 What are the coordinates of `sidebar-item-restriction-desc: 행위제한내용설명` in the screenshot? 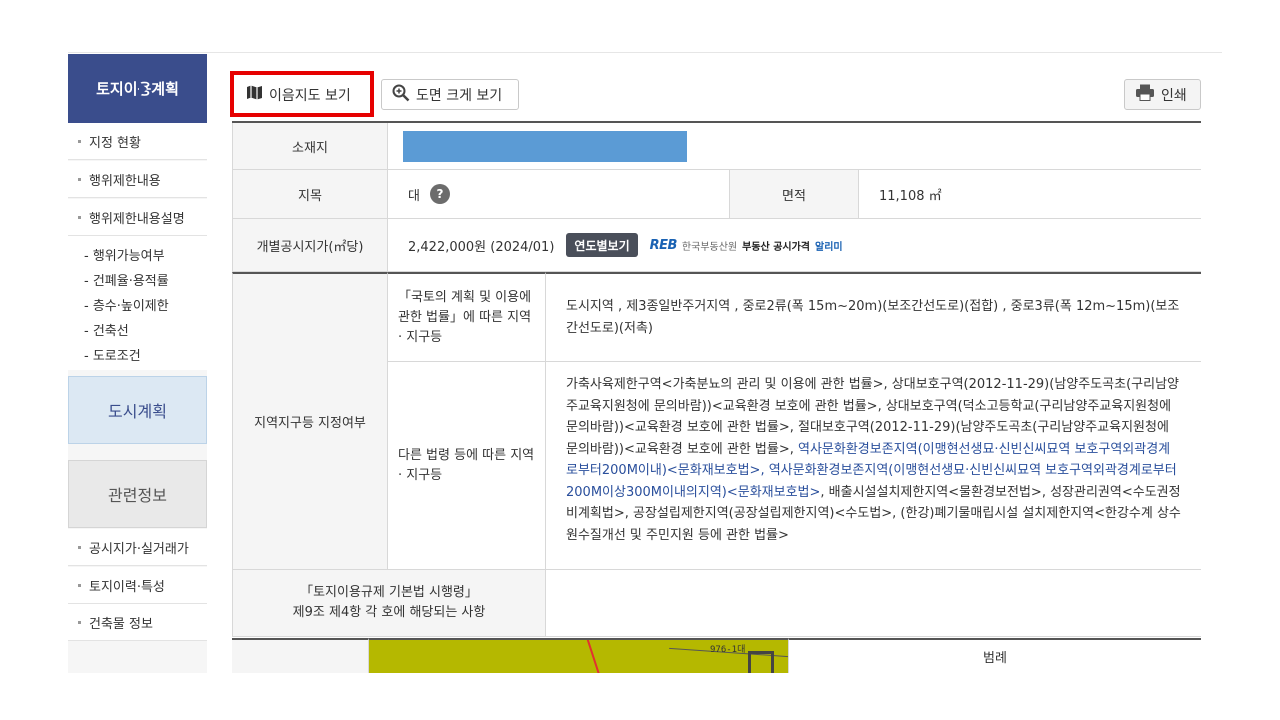 It's located at (137, 217).